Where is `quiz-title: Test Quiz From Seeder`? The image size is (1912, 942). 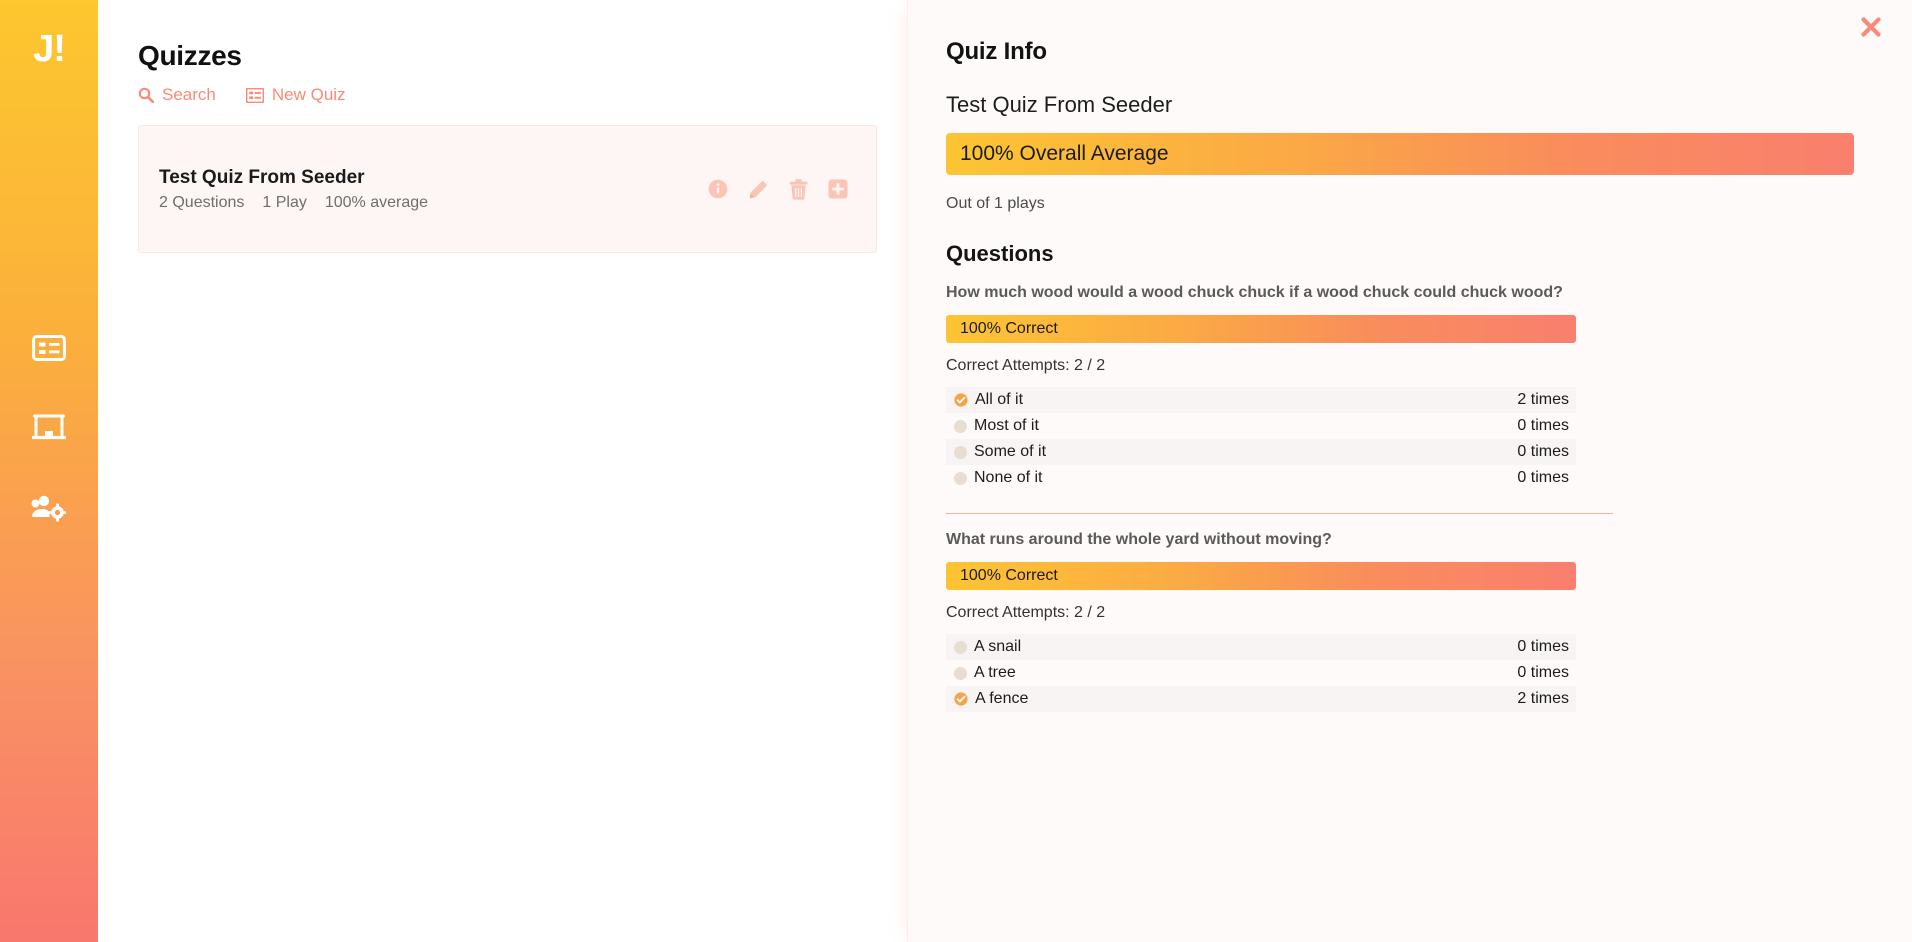
quiz-title: Test Quiz From Seeder is located at coordinates (262, 177).